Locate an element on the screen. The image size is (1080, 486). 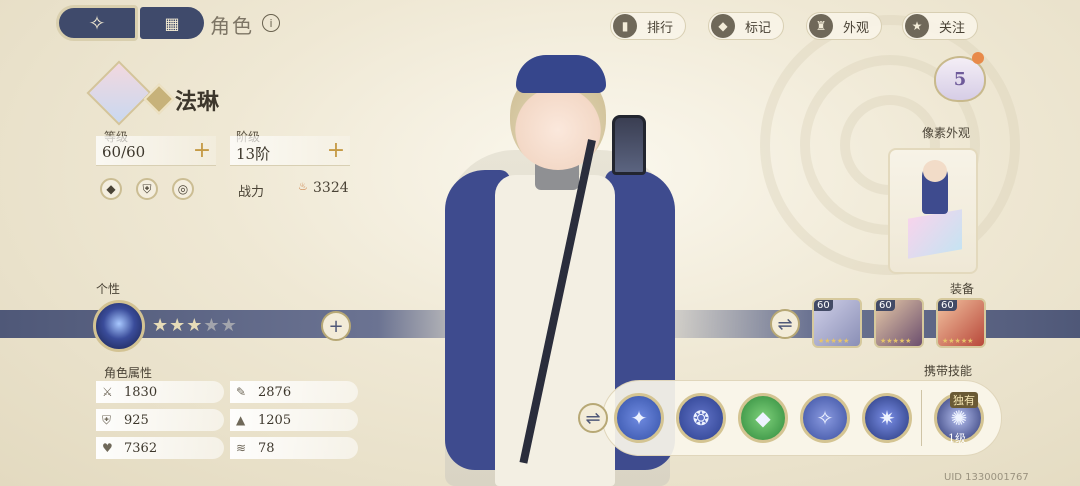
skill-icon: ✦ is located at coordinates (639, 418).